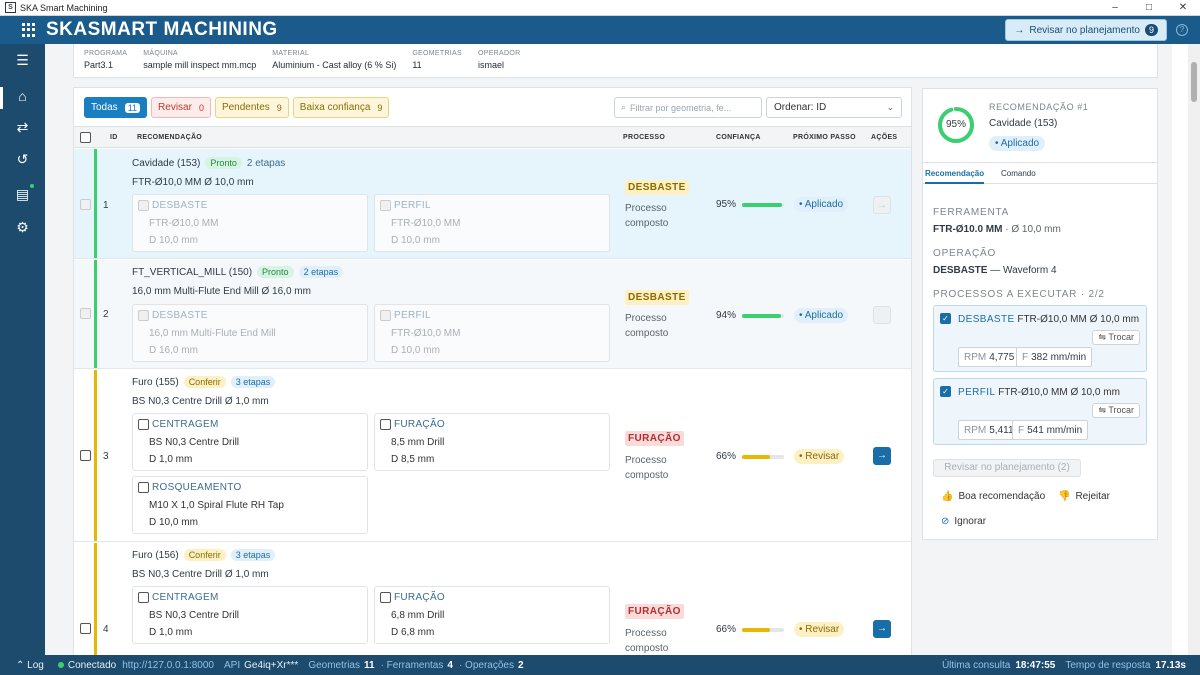 The image size is (1200, 675). What do you see at coordinates (417, 65) in the screenshot?
I see `geometries-value: 11` at bounding box center [417, 65].